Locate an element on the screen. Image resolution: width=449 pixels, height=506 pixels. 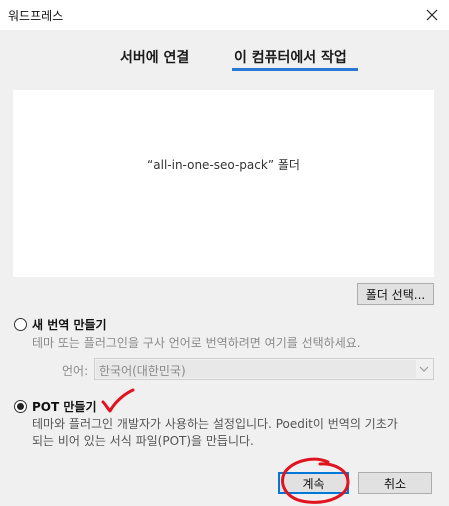
radio-create-pot-label: POT 만들기 is located at coordinates (64, 407).